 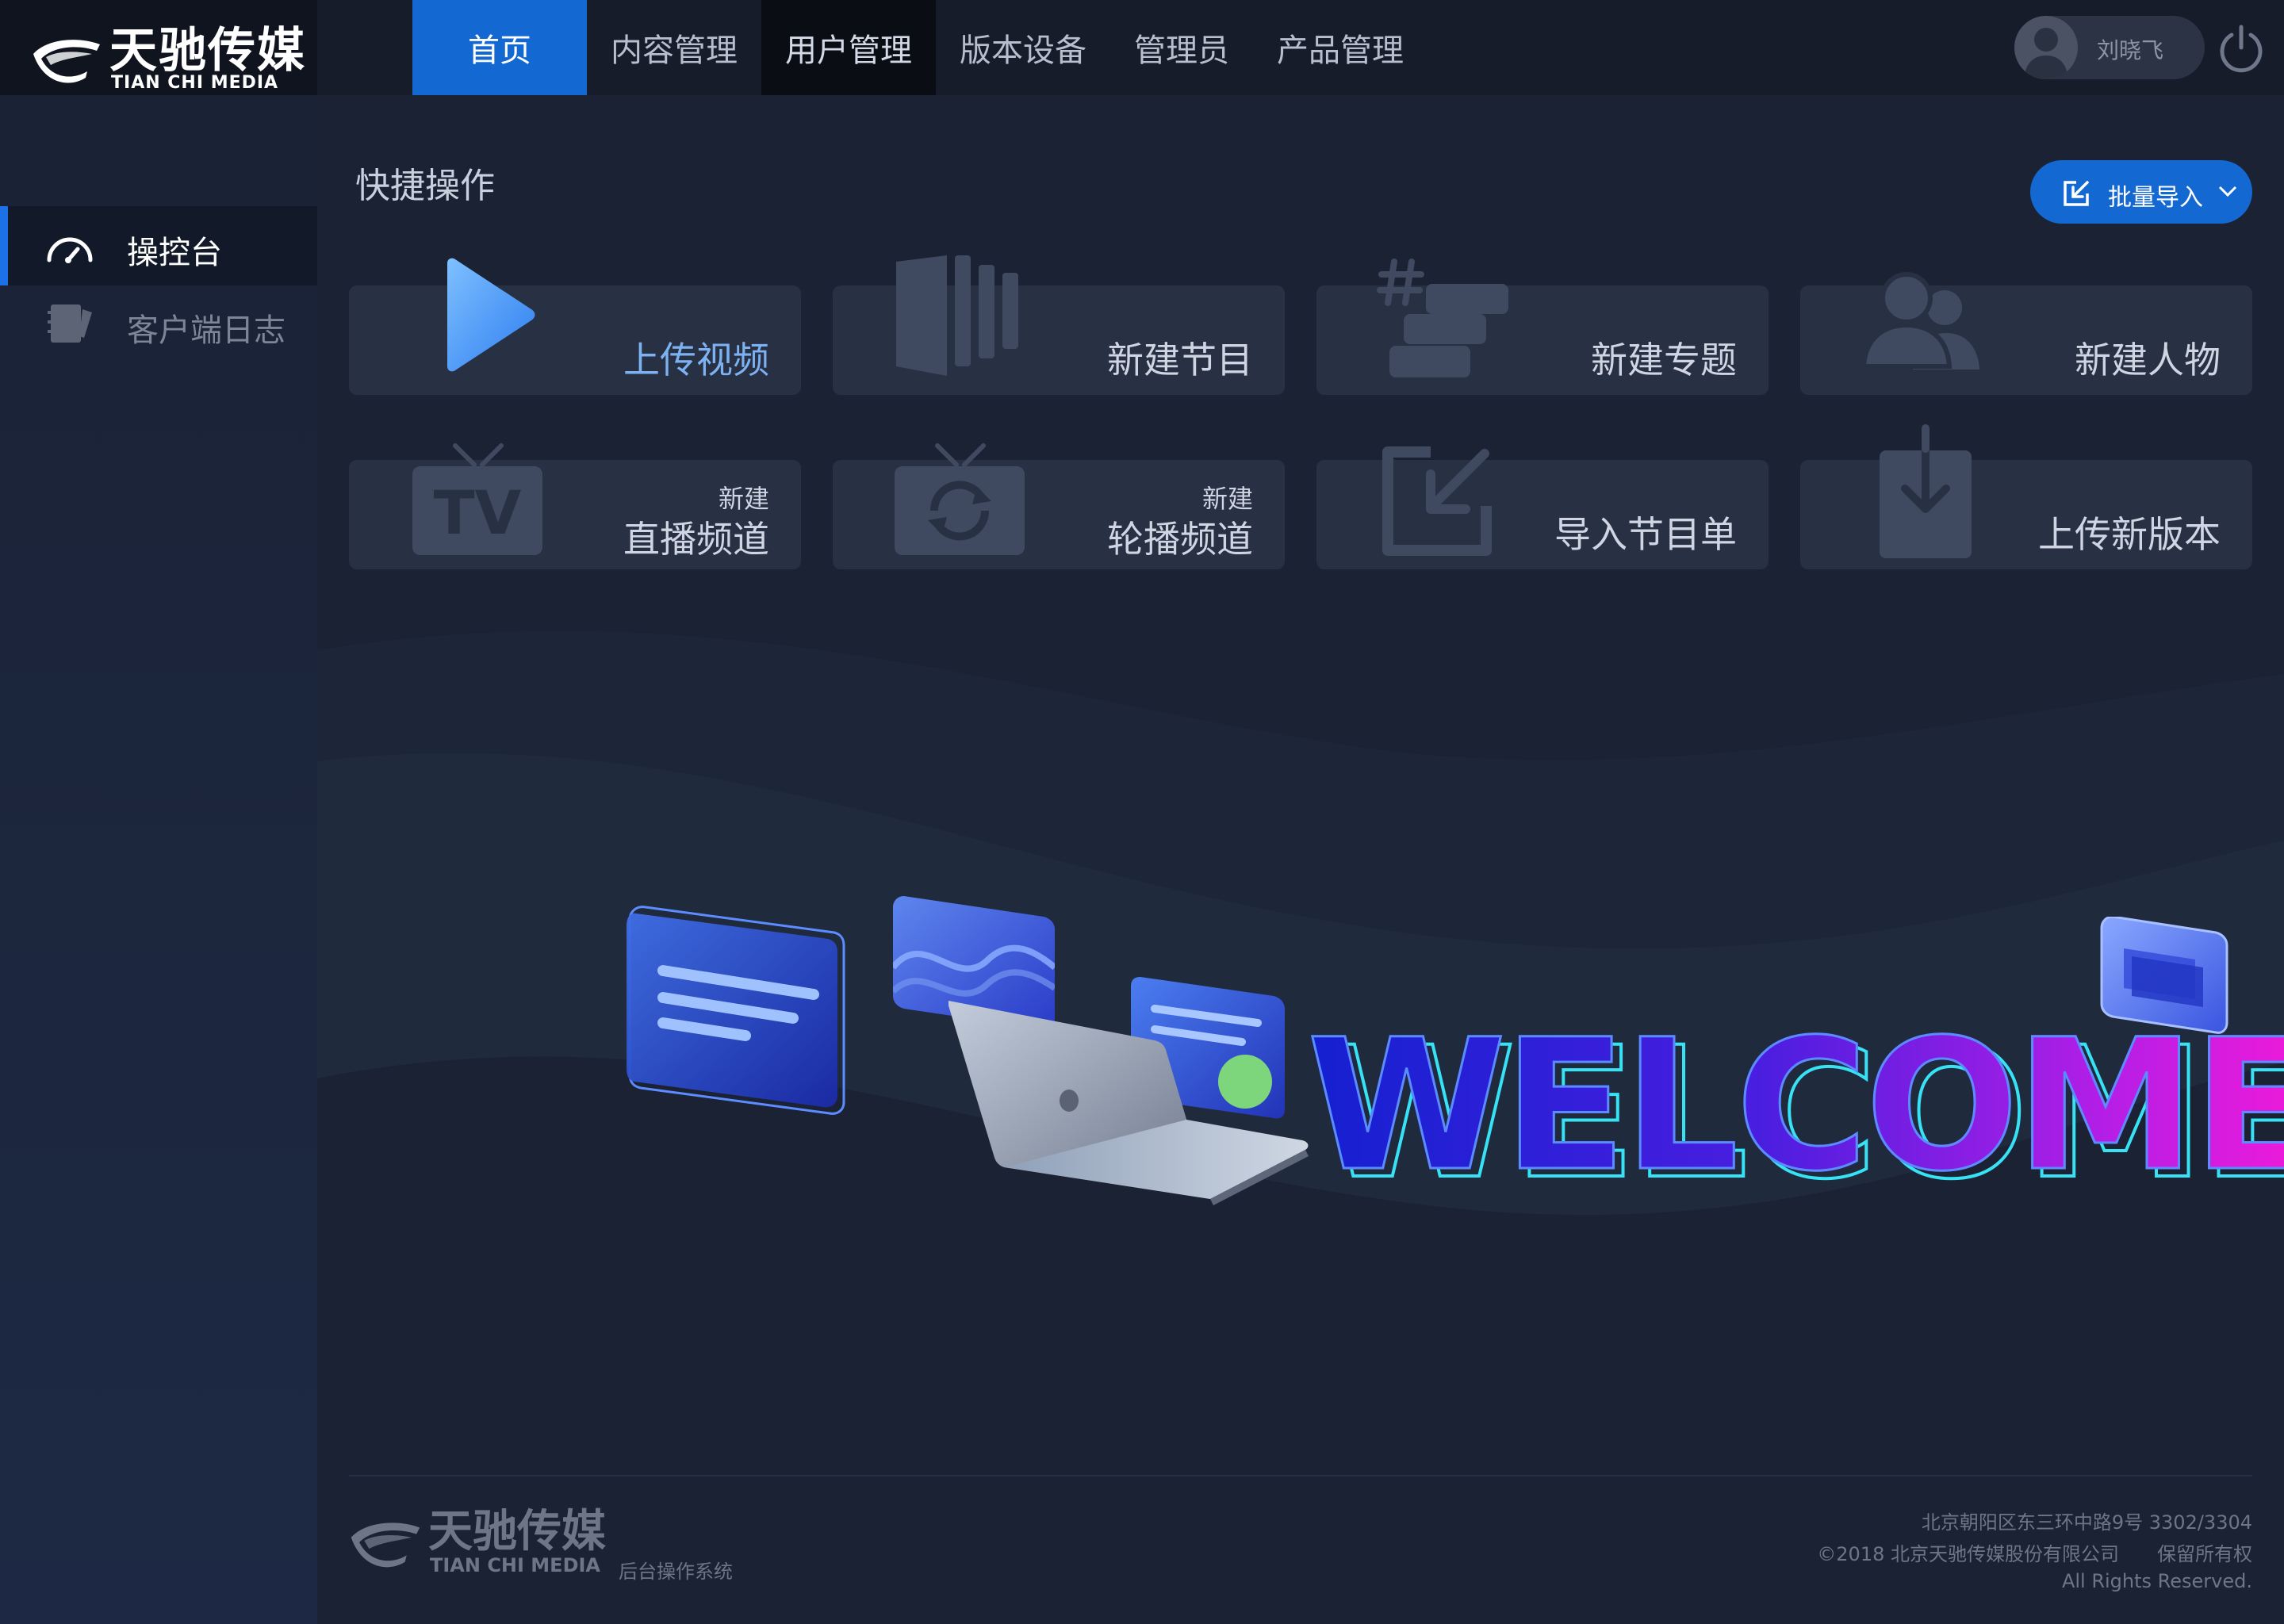 What do you see at coordinates (478, 512) in the screenshot?
I see `svg-text: TV` at bounding box center [478, 512].